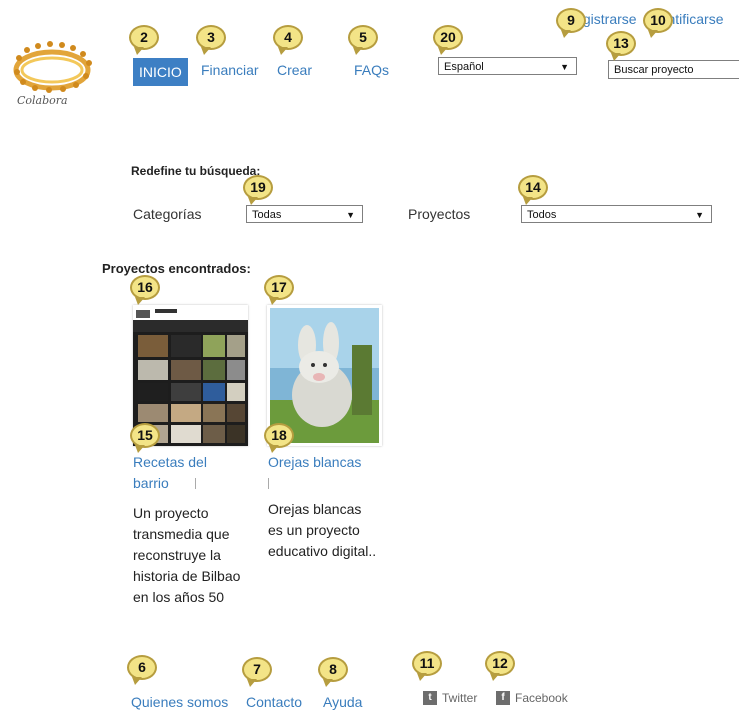 The image size is (739, 710). I want to click on footer-contacto: Contacto, so click(274, 702).